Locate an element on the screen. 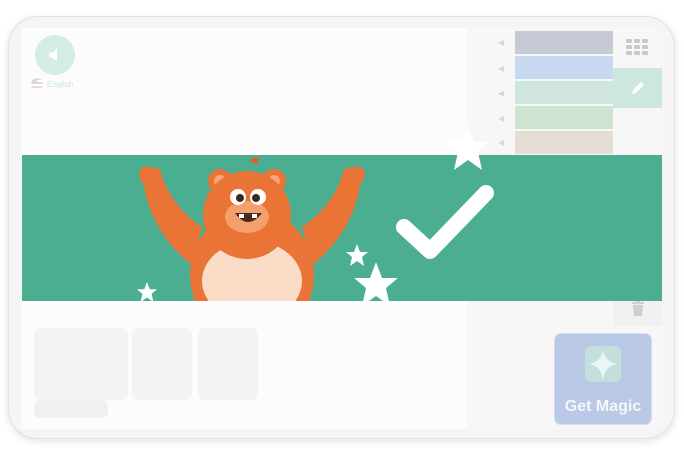 The image size is (684, 456). pencil-icon is located at coordinates (637, 88).